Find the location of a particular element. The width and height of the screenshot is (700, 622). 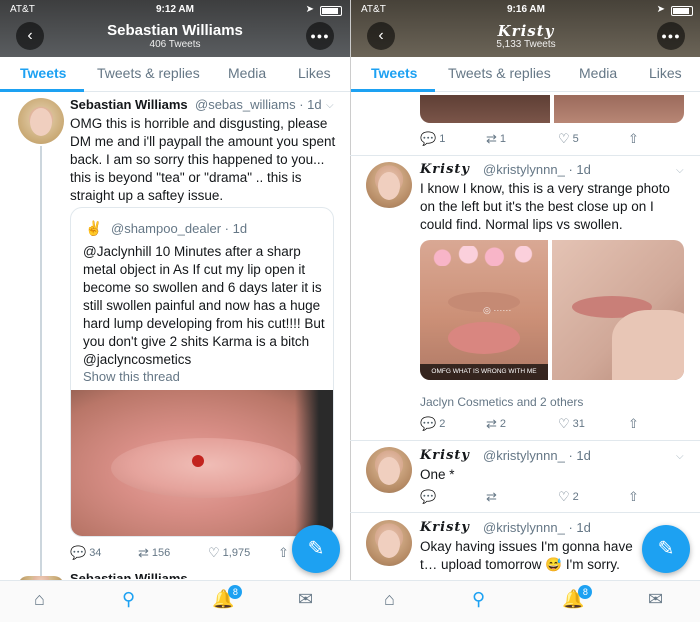

reply-button: 💬 1 is located at coordinates (432, 139).